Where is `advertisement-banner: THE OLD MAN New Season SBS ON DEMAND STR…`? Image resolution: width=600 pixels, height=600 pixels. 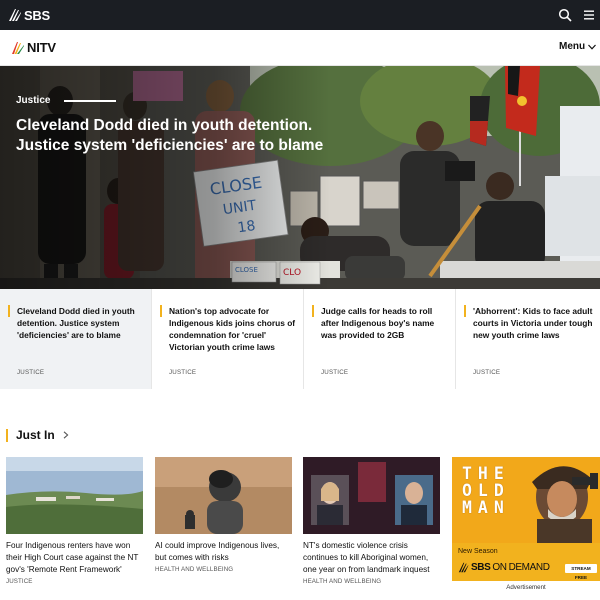
advertisement-banner: THE OLD MAN New Season SBS ON DEMAND STR… is located at coordinates (526, 519).